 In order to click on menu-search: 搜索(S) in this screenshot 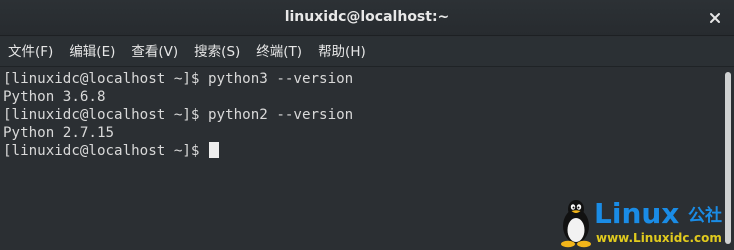, I will do `click(217, 52)`.